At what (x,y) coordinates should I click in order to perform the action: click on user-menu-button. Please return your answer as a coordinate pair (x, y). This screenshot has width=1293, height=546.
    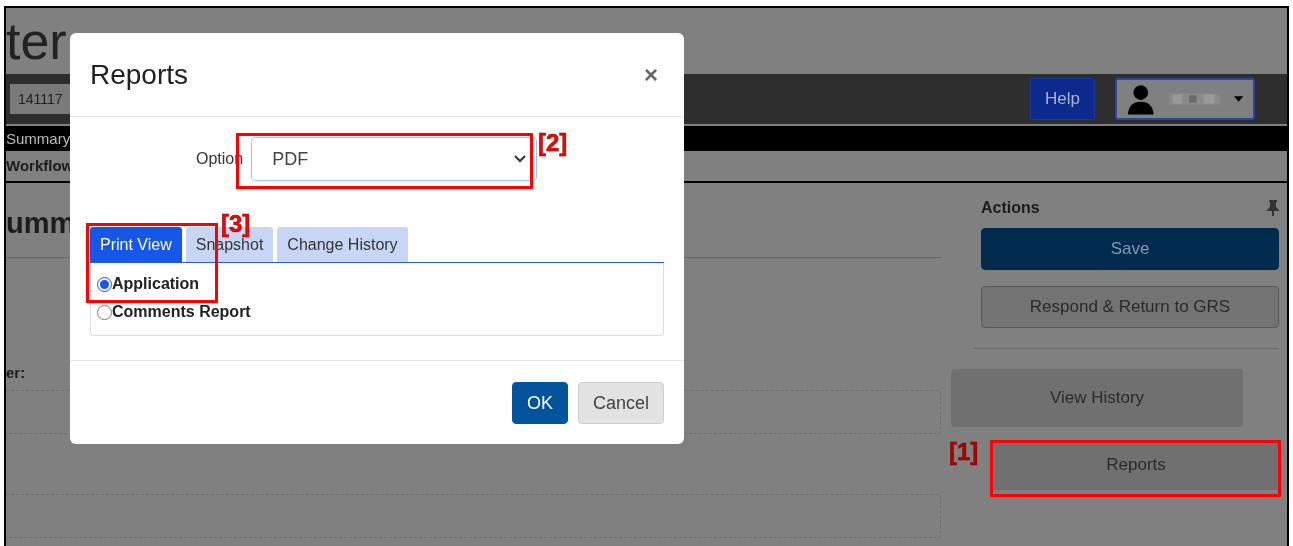
    Looking at the image, I should click on (1185, 99).